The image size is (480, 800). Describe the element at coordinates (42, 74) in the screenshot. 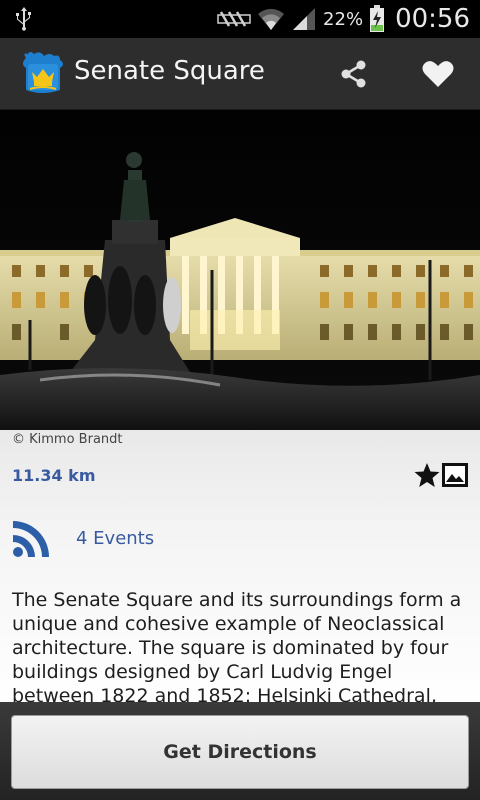

I see `app-logo-icon` at that location.